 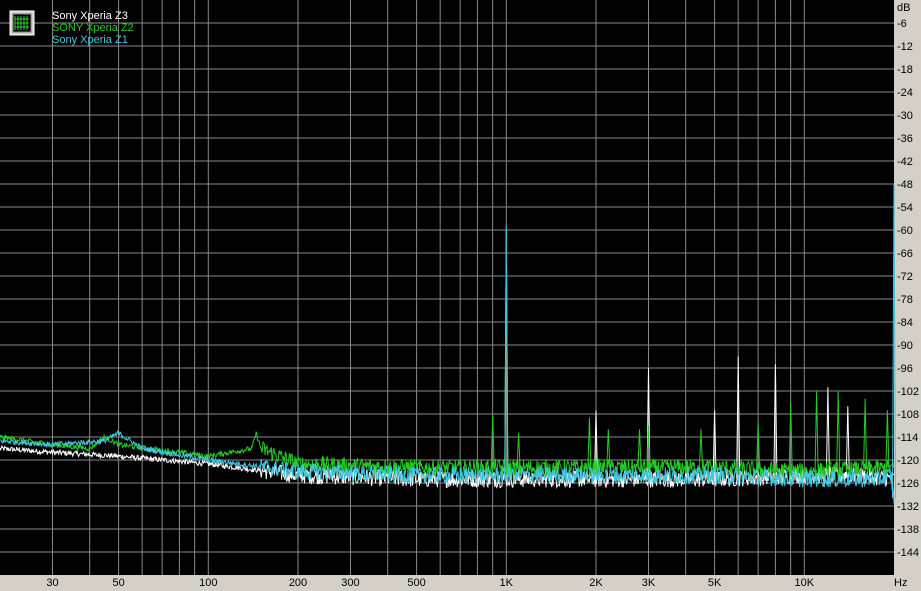 What do you see at coordinates (805, 583) in the screenshot?
I see `x-tick-label: 10K` at bounding box center [805, 583].